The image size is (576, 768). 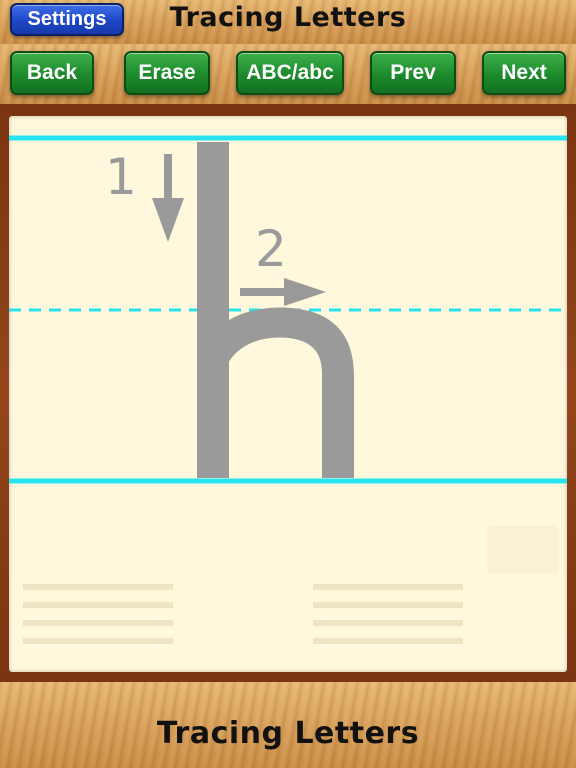 What do you see at coordinates (413, 73) in the screenshot?
I see `prev-button: Prev` at bounding box center [413, 73].